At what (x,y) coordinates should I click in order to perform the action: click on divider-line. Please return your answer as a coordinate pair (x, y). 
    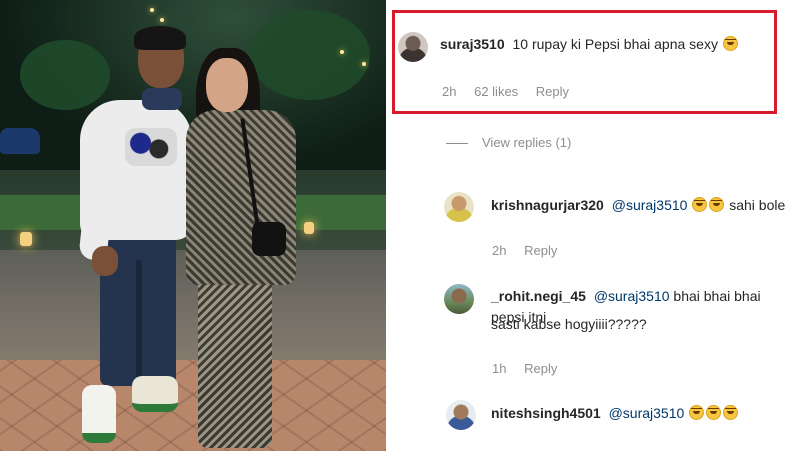
    Looking at the image, I should click on (457, 144).